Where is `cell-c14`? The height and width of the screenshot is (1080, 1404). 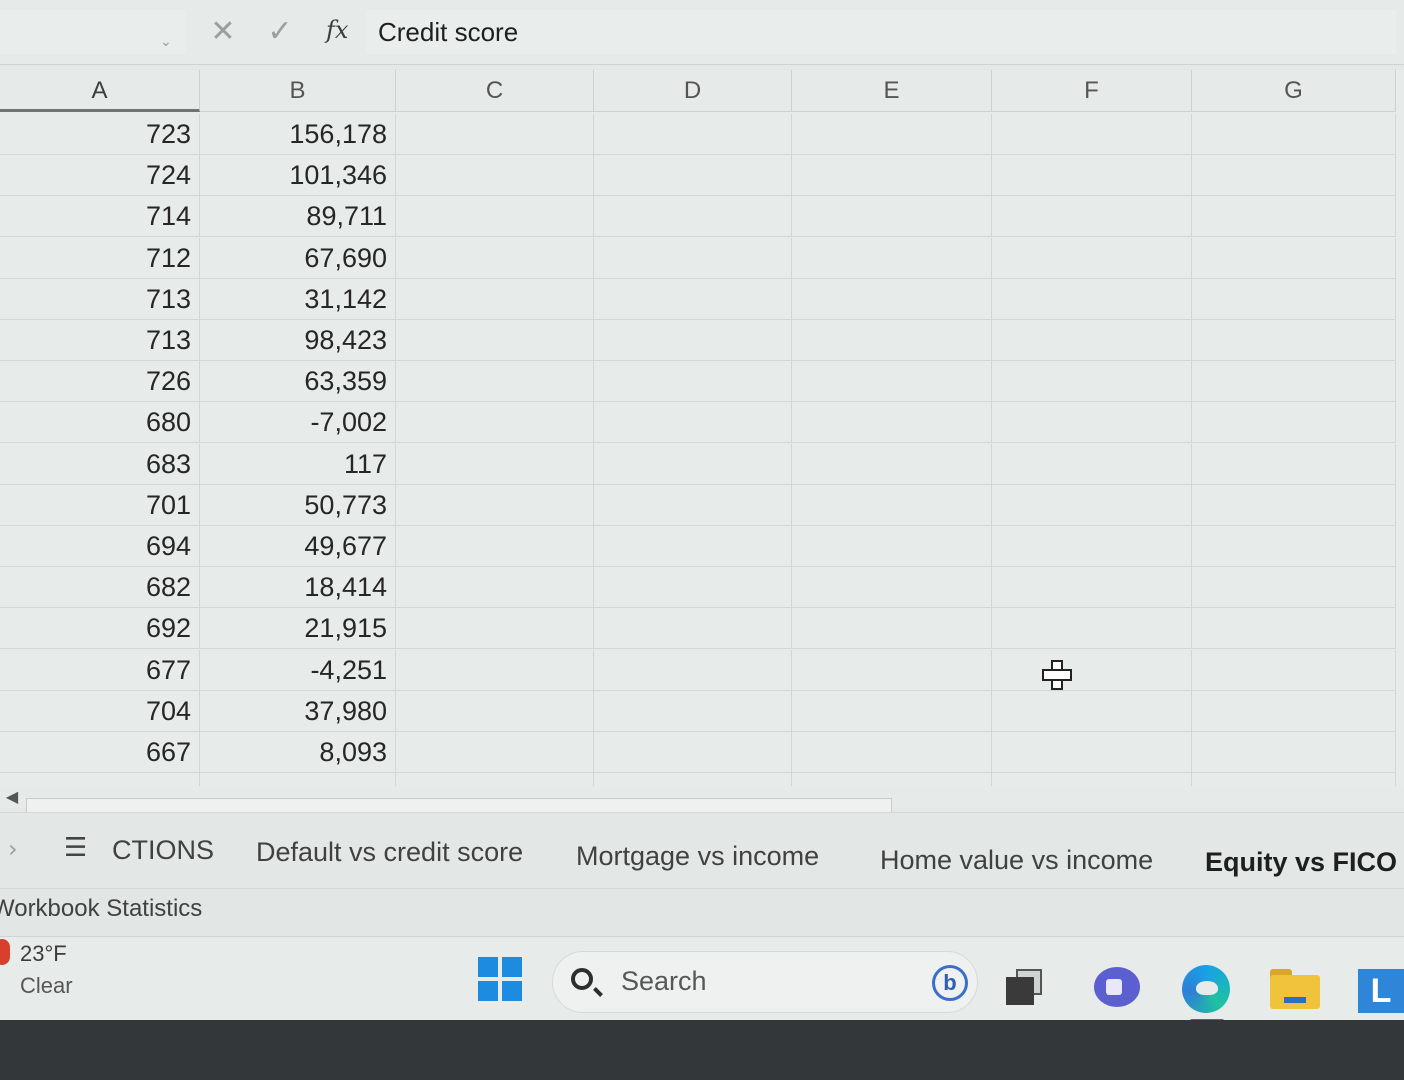
cell-c14 is located at coordinates (495, 670).